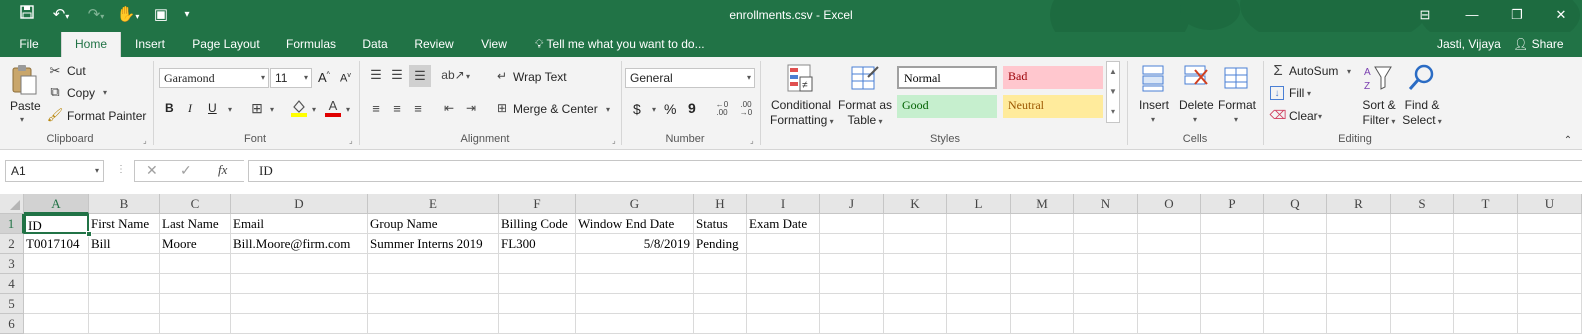 The height and width of the screenshot is (334, 1582). I want to click on increase-decimal-icon: ←0.00, so click(722, 109).